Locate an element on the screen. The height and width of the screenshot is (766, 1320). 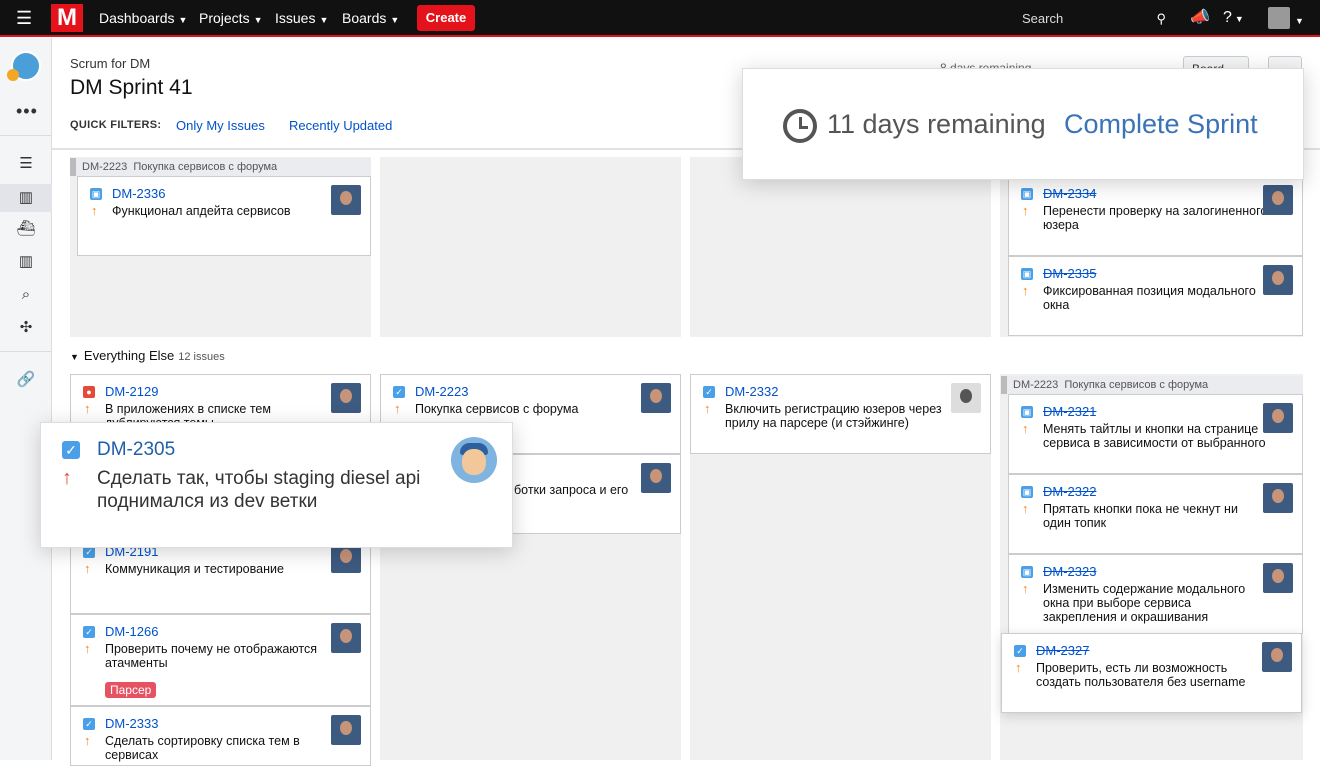
megaphone-icon: 📣 is located at coordinates (1200, 18).